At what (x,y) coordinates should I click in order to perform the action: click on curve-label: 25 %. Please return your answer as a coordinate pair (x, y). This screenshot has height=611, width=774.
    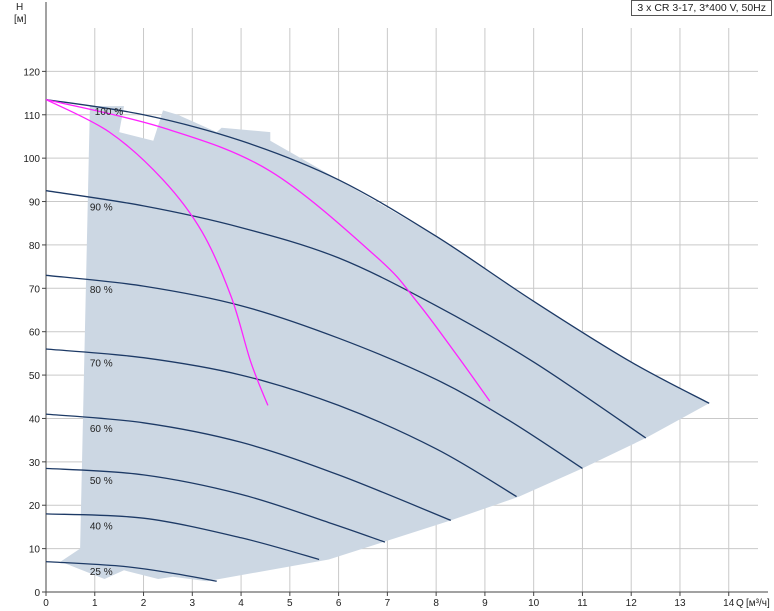
    Looking at the image, I should click on (101, 572).